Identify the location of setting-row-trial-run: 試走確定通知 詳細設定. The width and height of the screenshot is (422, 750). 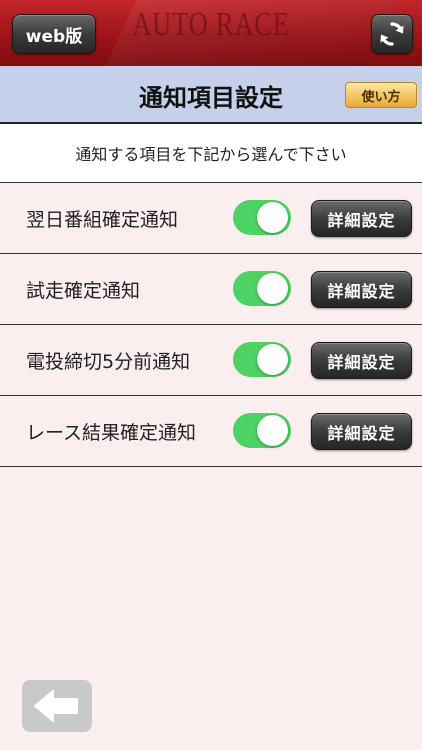
(211, 289).